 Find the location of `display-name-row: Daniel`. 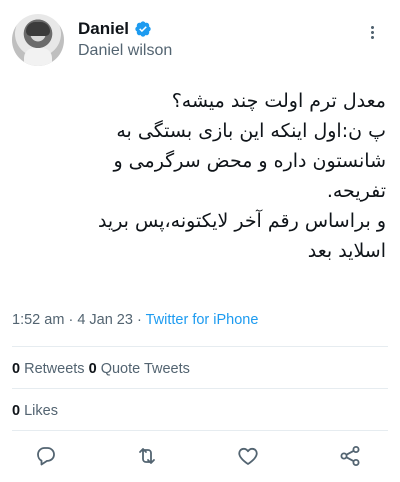

display-name-row: Daniel is located at coordinates (125, 29).